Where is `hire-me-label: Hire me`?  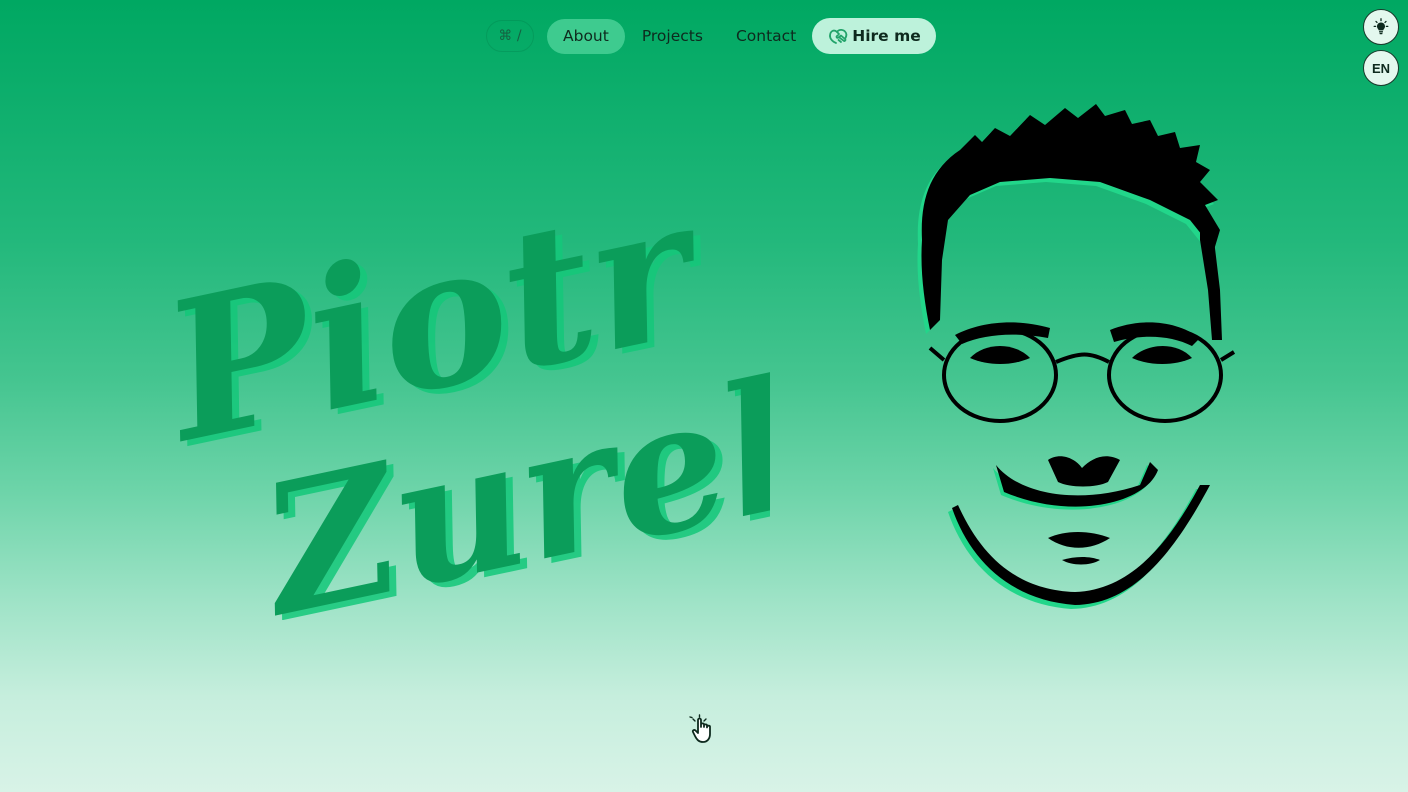
hire-me-label: Hire me is located at coordinates (886, 36).